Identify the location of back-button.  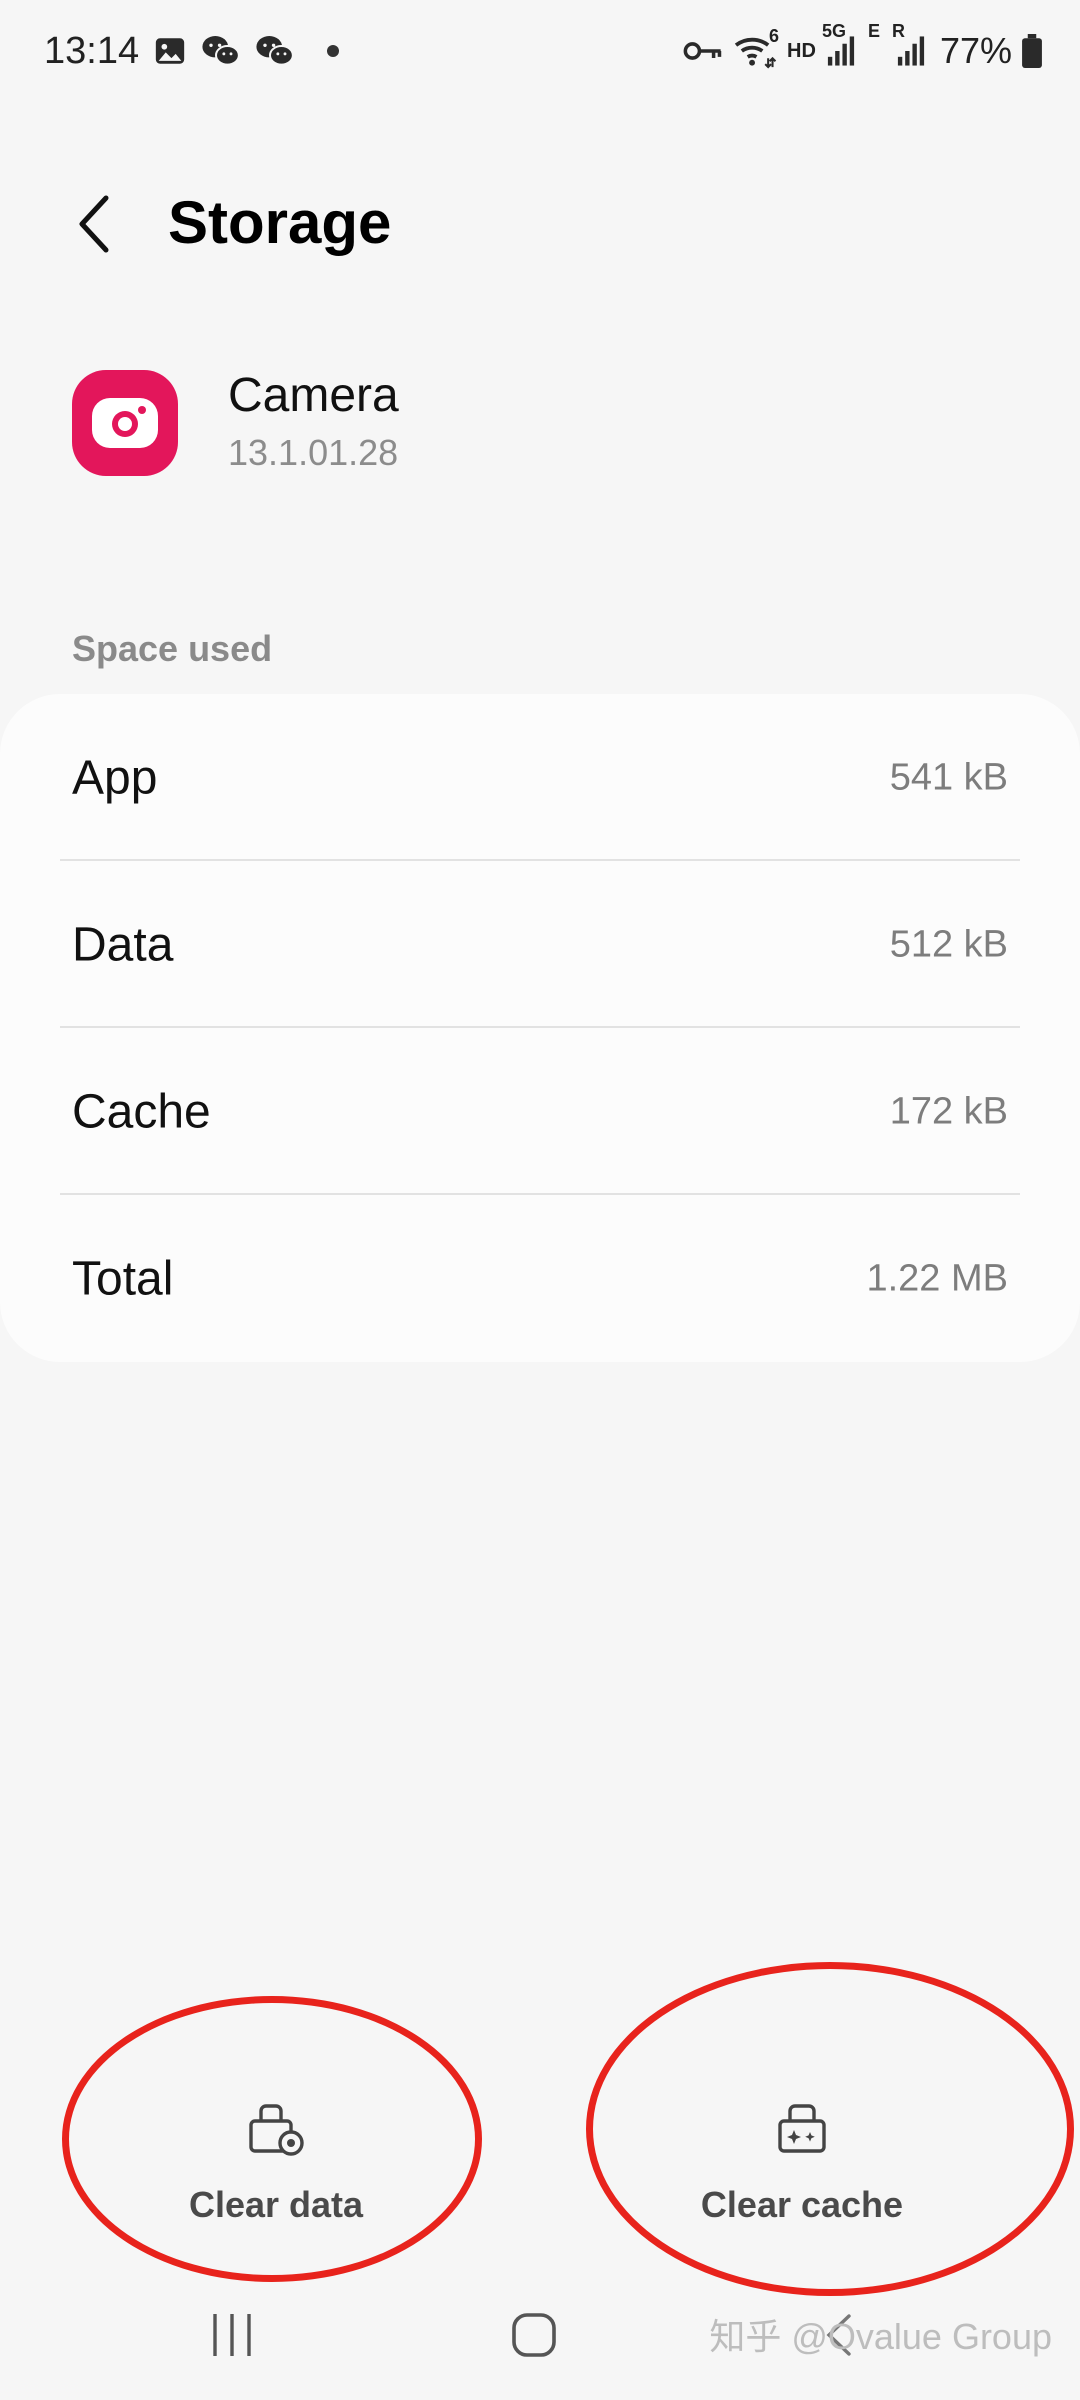
(94, 224).